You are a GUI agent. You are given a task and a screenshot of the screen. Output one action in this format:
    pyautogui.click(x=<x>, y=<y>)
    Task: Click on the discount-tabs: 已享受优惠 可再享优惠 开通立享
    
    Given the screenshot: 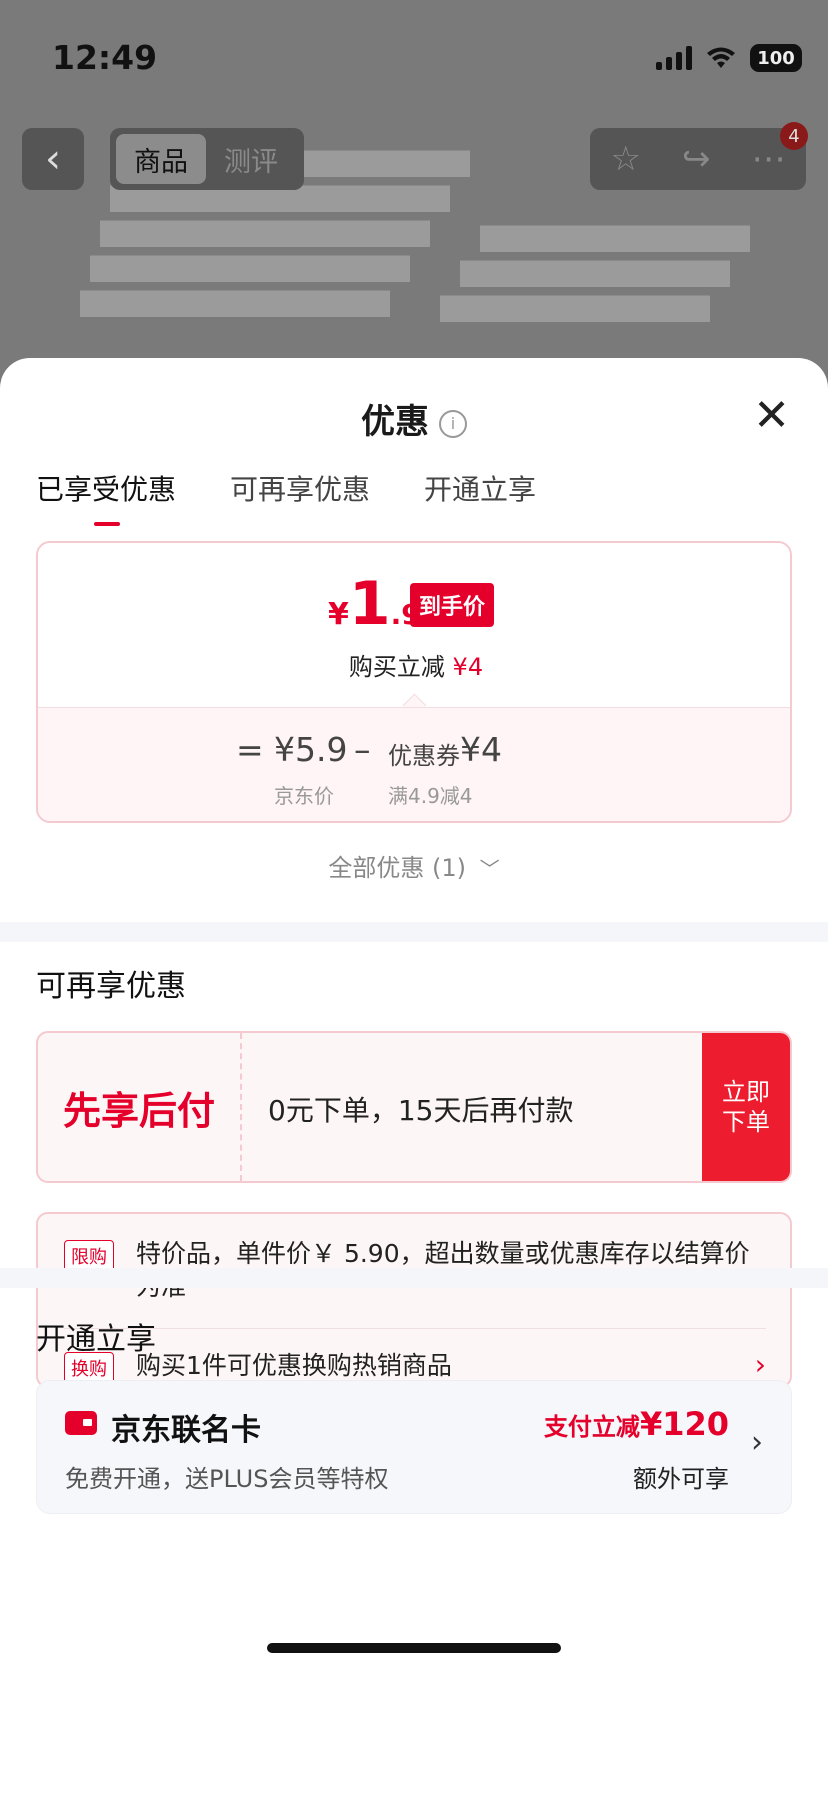 What is the action you would take?
    pyautogui.click(x=286, y=497)
    